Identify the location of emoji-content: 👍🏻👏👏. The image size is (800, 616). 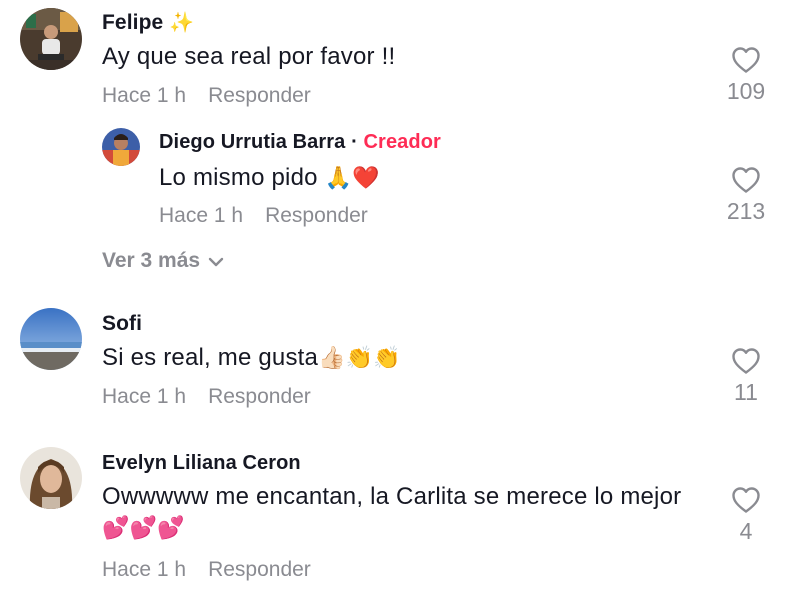
(359, 358).